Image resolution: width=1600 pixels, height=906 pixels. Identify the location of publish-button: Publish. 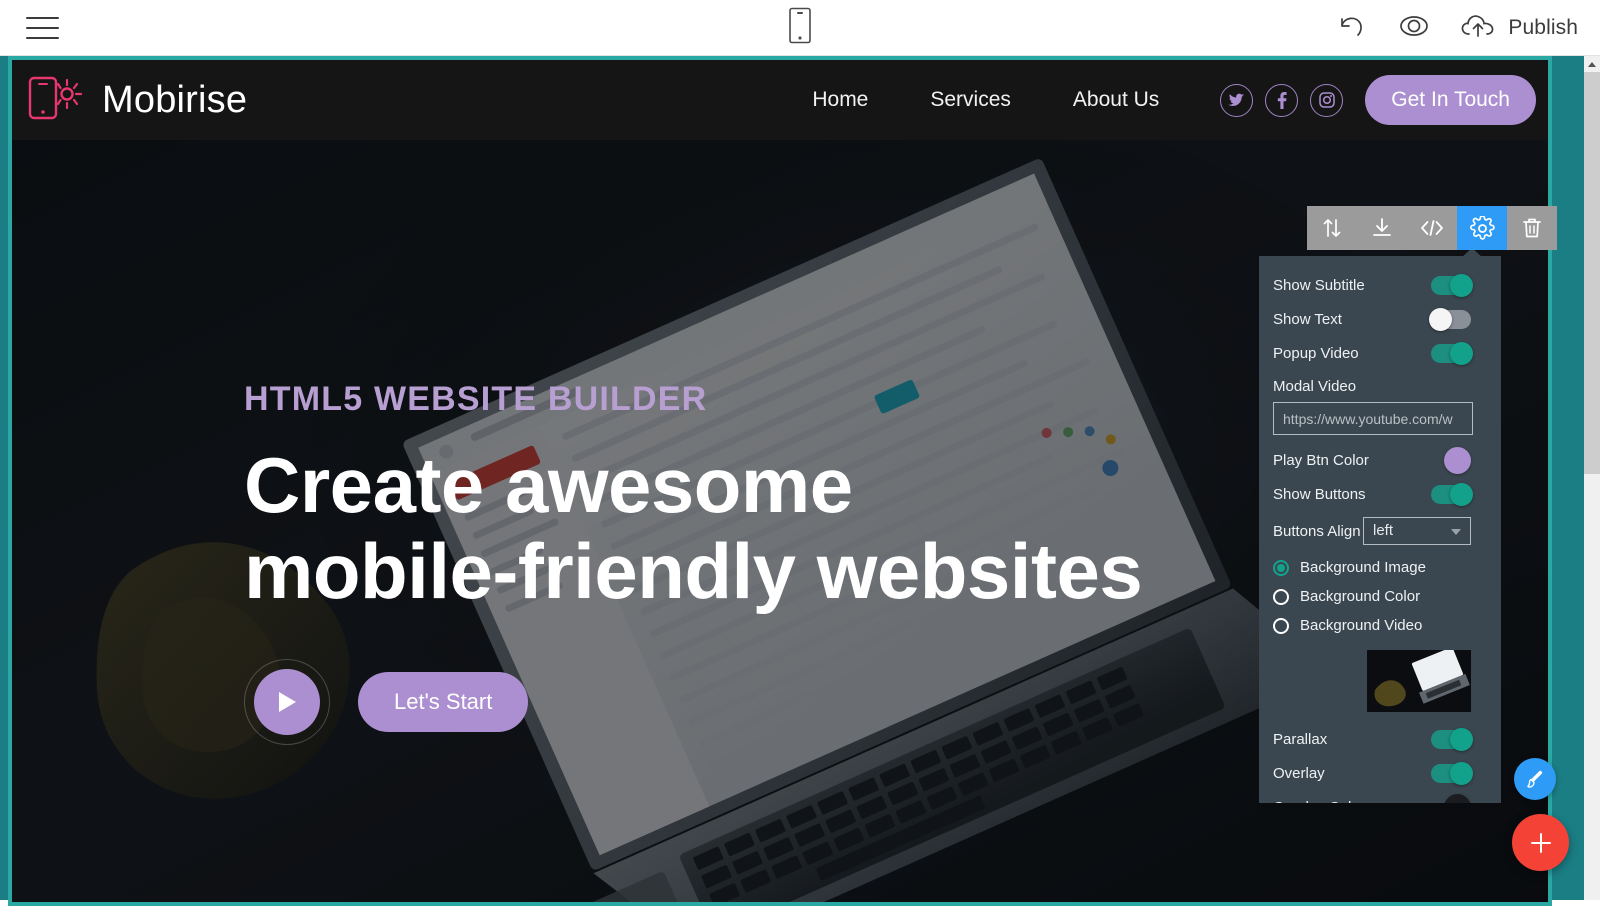
(1519, 28).